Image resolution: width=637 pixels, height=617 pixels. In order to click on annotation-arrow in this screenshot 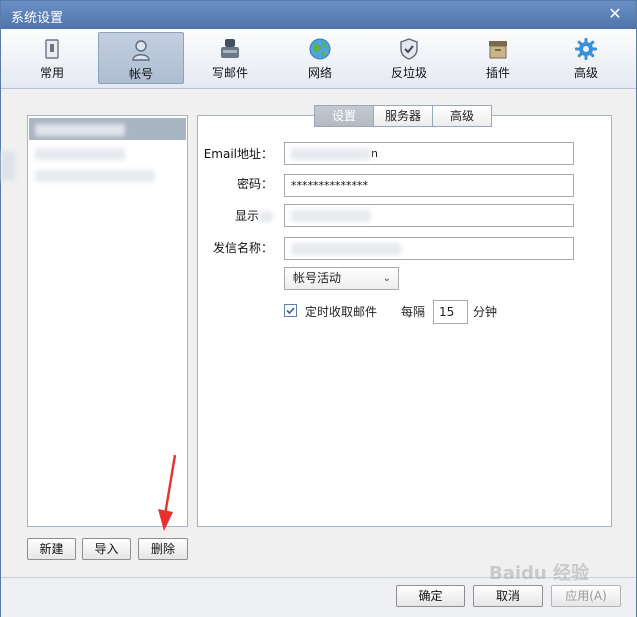, I will do `click(167, 492)`.